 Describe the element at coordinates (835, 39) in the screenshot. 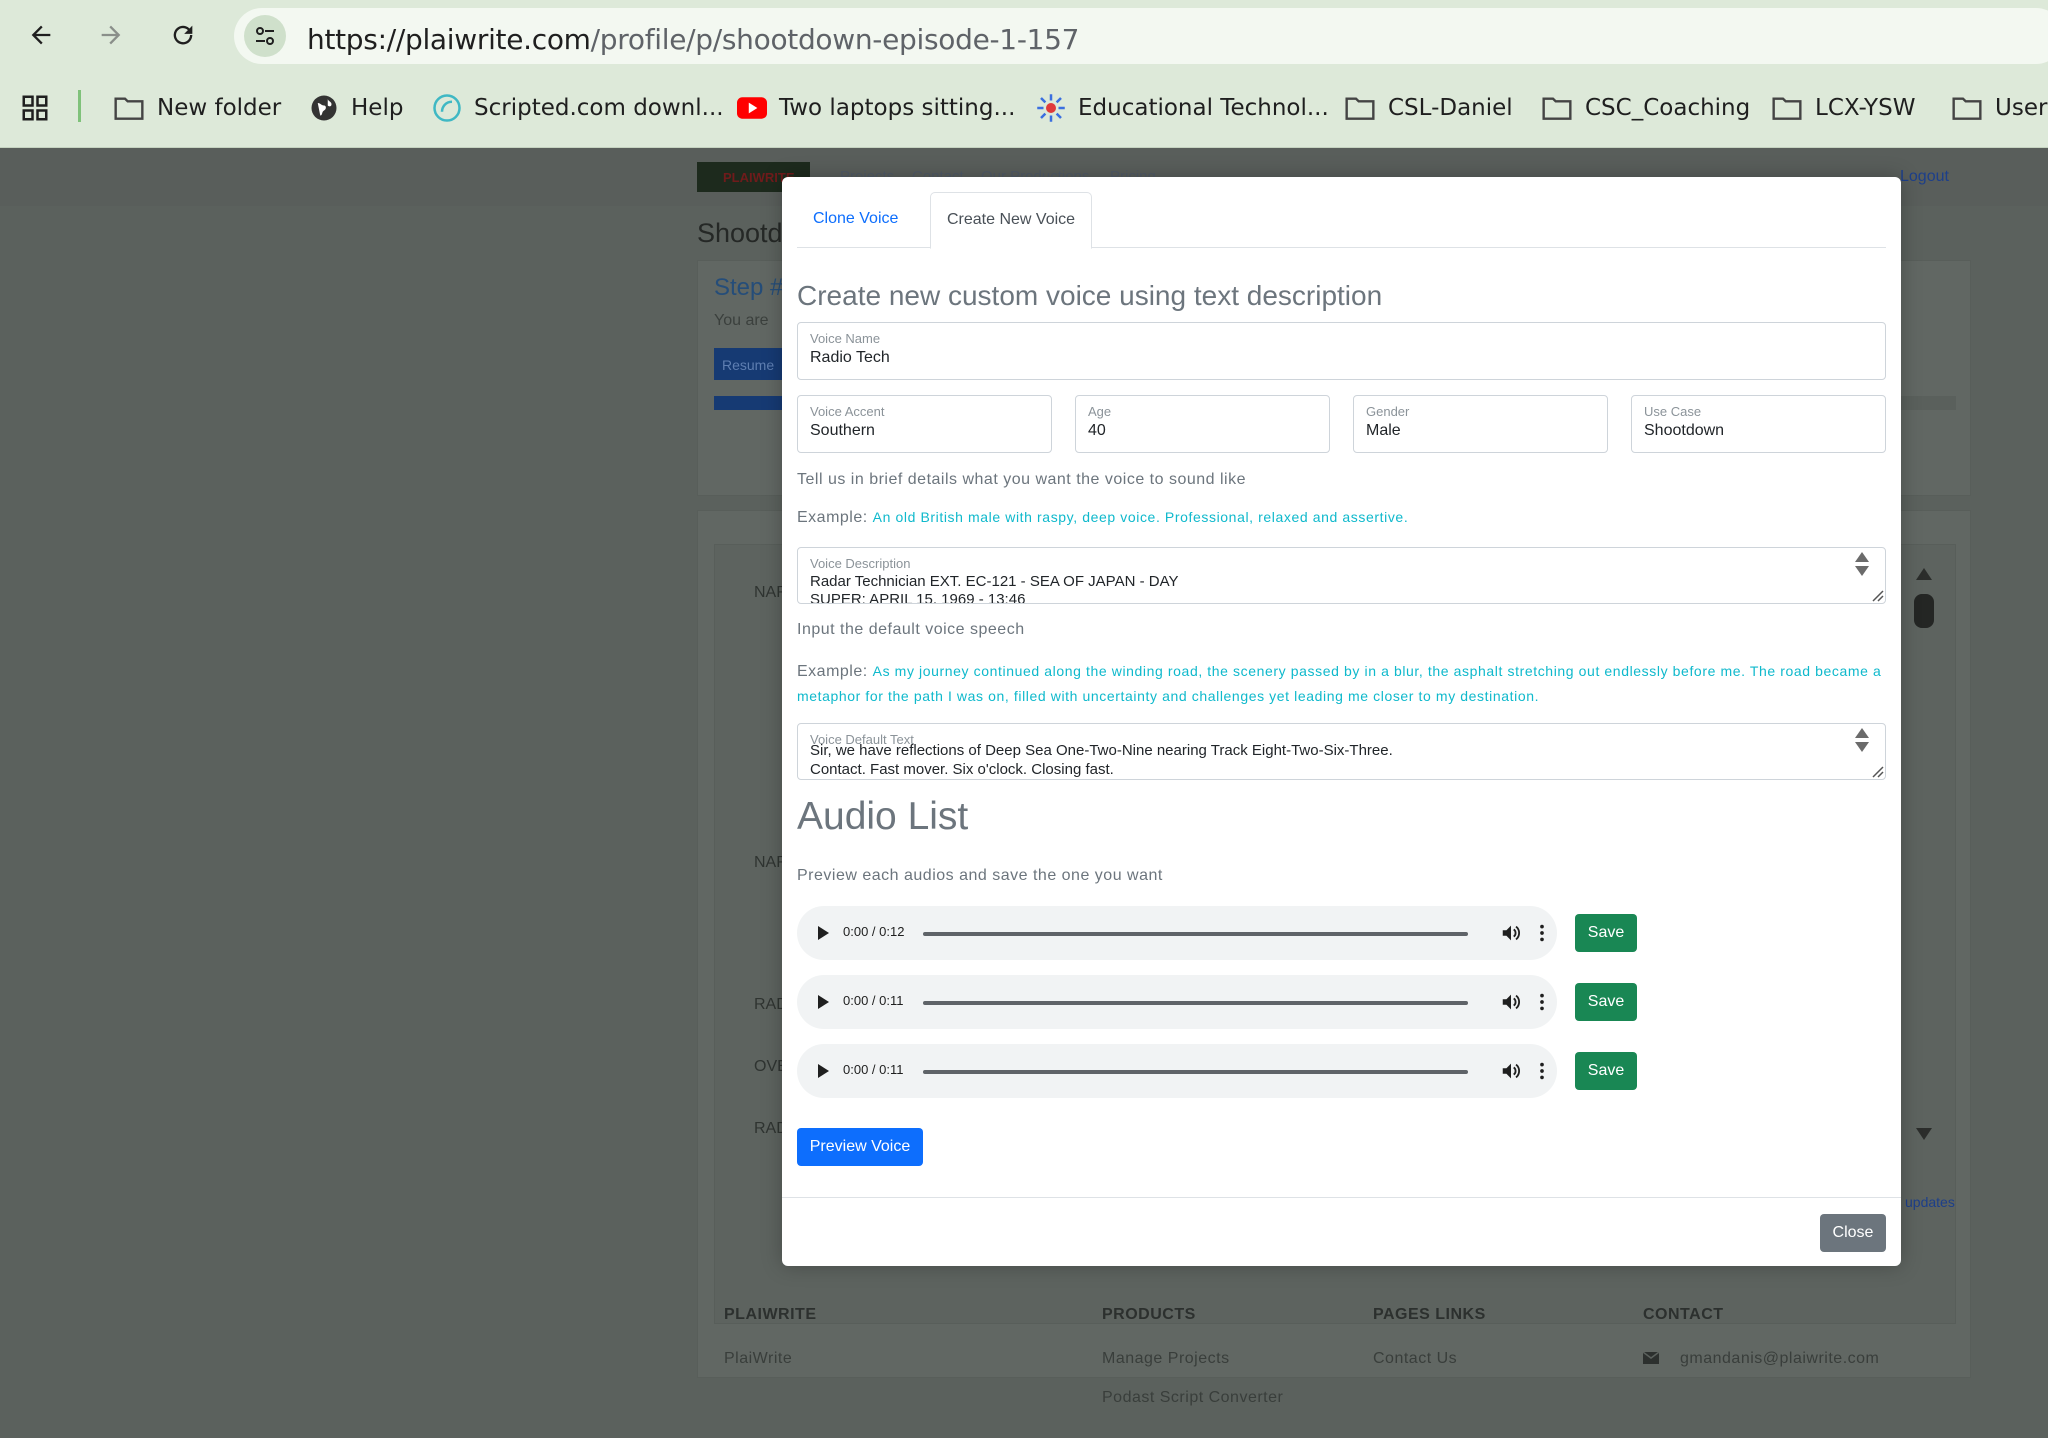

I see `url-path: /profile/p/shootdown-episode-1-157` at that location.